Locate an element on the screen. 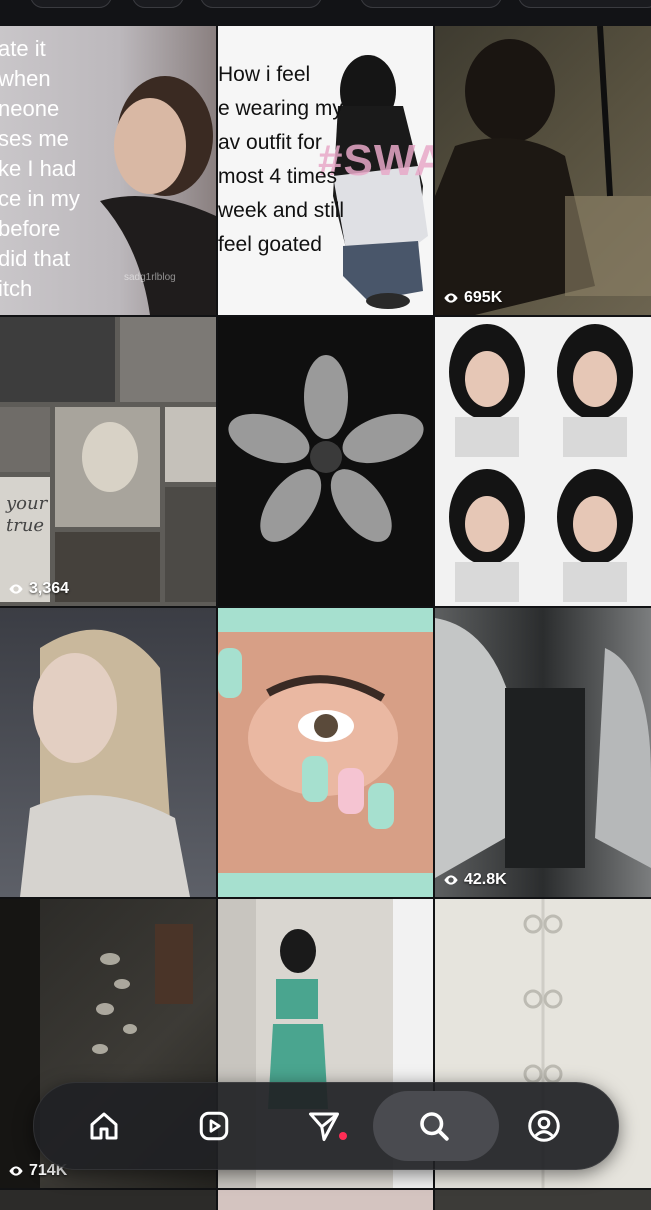 This screenshot has width=651, height=1210. profile-icon is located at coordinates (544, 1126).